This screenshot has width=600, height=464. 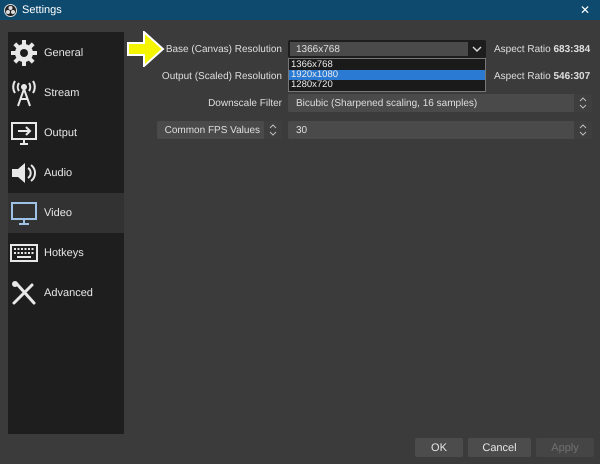 I want to click on sidebar-item: General, so click(x=66, y=53).